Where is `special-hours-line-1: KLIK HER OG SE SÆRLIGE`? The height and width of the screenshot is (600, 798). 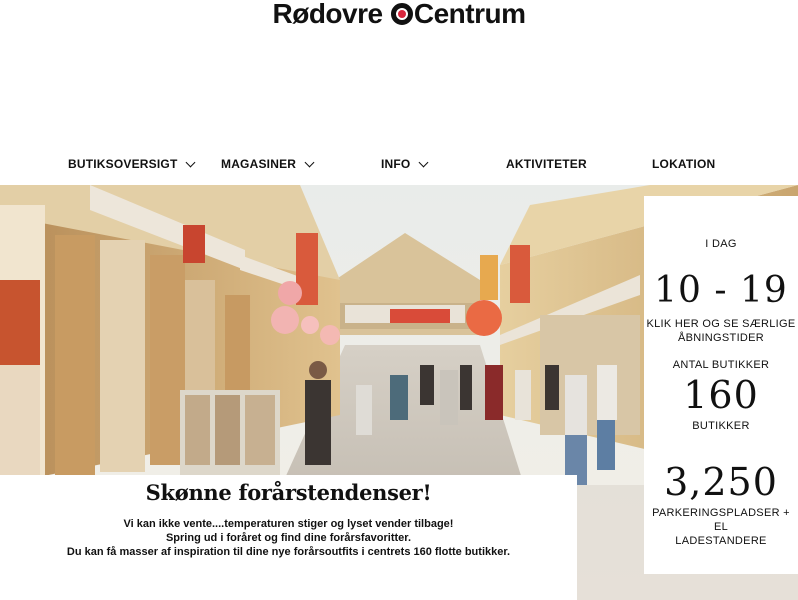
special-hours-line-1: KLIK HER OG SE SÆRLIGE is located at coordinates (721, 324).